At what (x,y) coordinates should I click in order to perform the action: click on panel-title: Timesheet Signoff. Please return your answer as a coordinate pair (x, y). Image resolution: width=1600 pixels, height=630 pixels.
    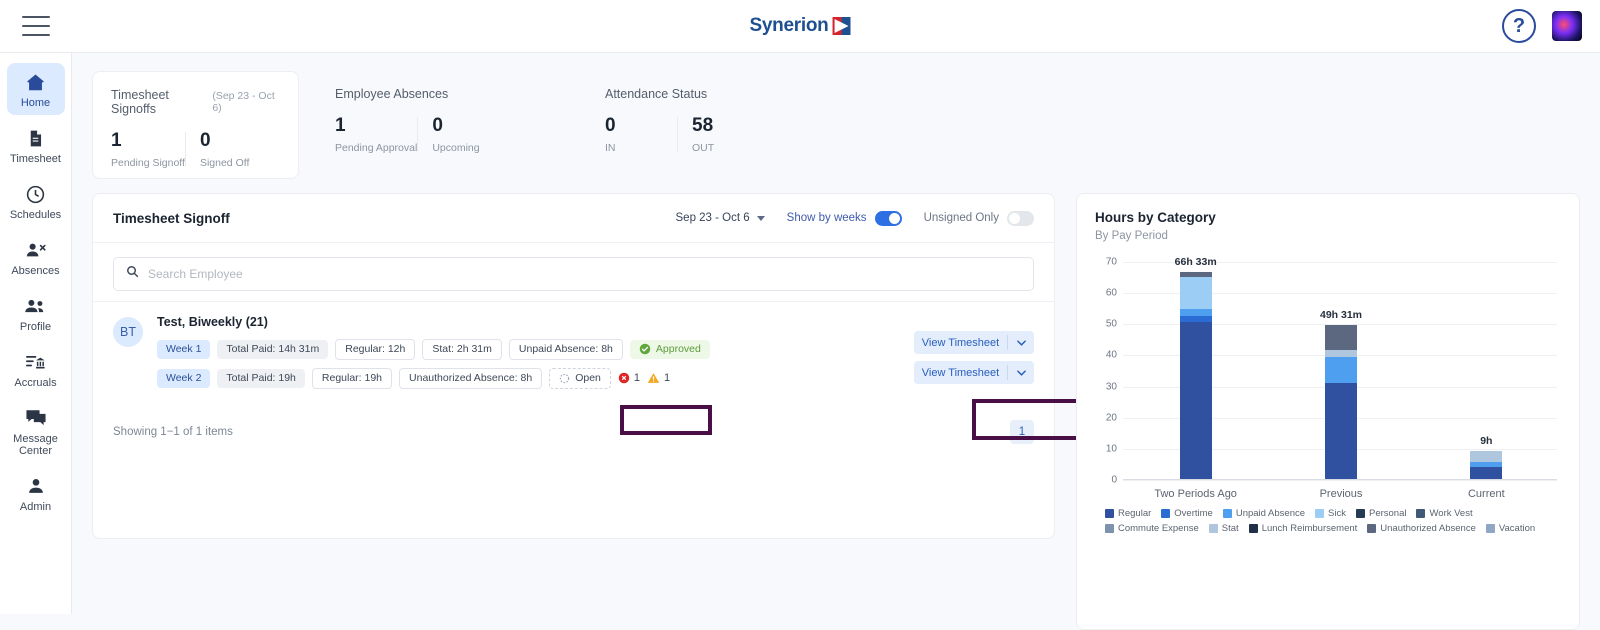
    Looking at the image, I should click on (171, 218).